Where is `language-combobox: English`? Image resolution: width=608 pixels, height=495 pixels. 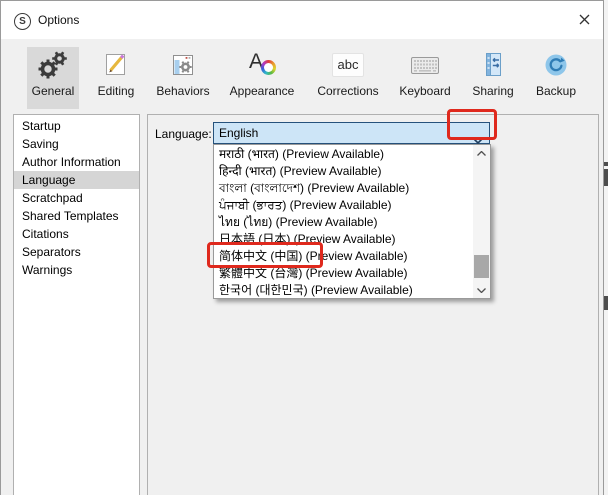
language-combobox: English is located at coordinates (351, 133).